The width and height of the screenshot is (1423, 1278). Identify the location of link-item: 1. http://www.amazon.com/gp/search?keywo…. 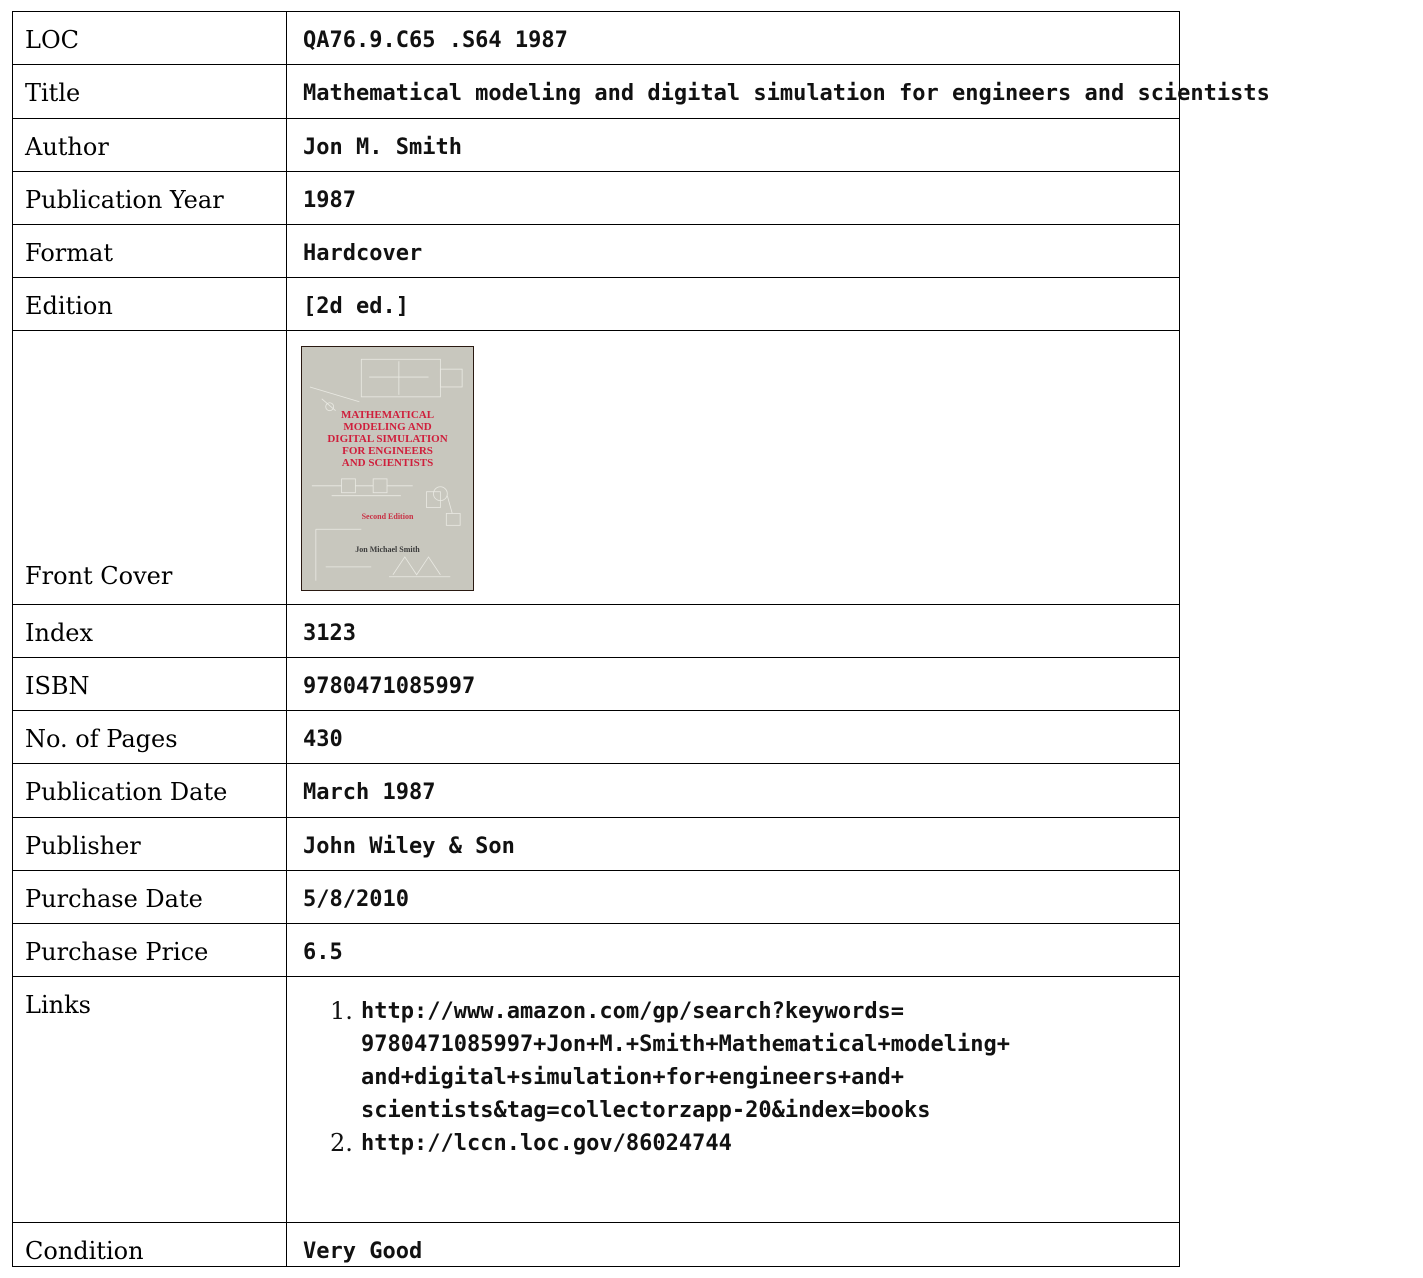
(727, 1061).